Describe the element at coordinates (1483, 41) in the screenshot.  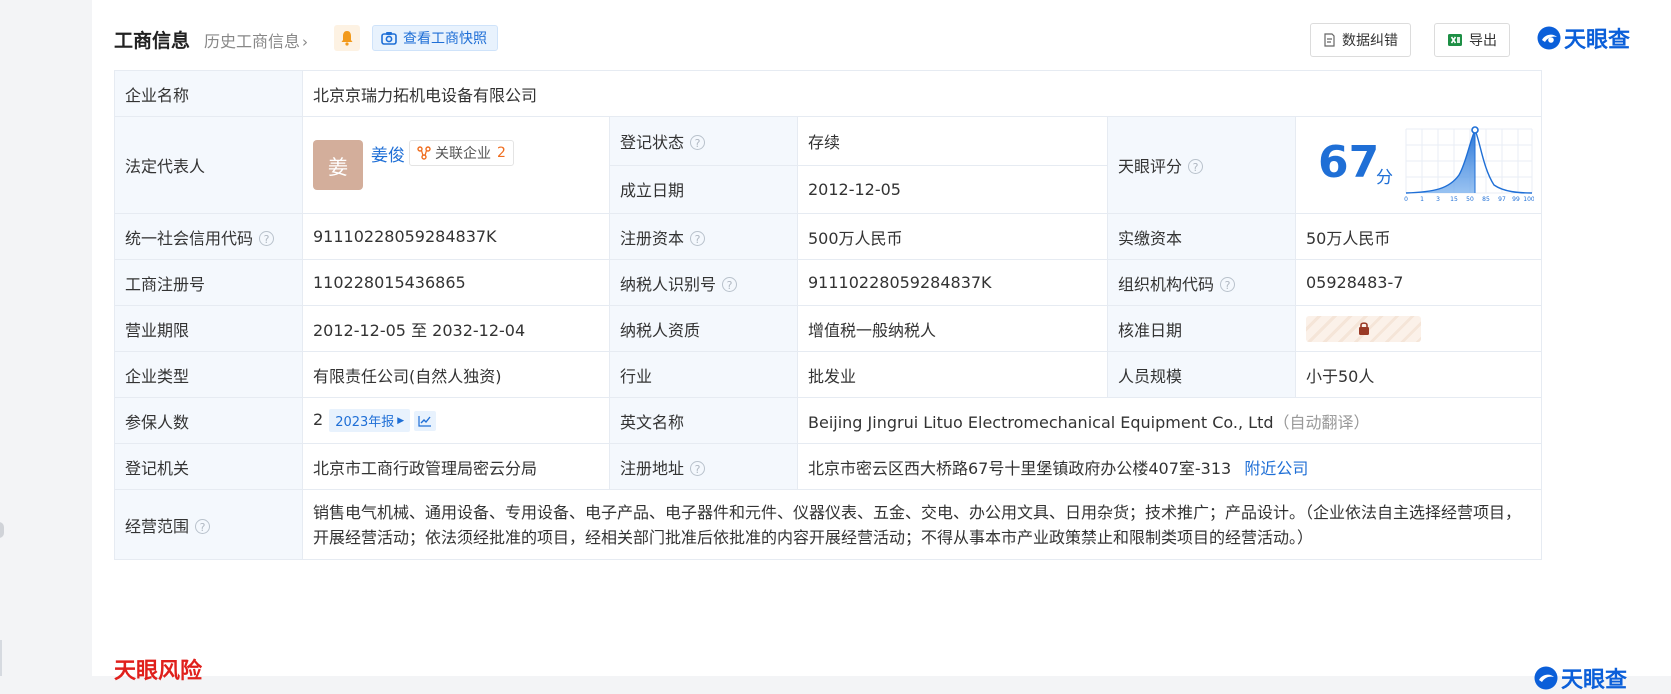
I see `export-label: 导出` at that location.